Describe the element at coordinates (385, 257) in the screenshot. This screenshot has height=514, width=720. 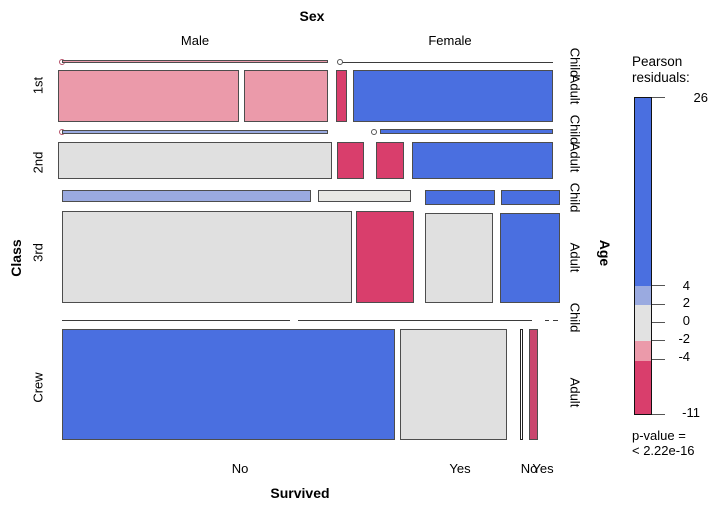
I see `tile-3rd-male-adult-yes` at that location.